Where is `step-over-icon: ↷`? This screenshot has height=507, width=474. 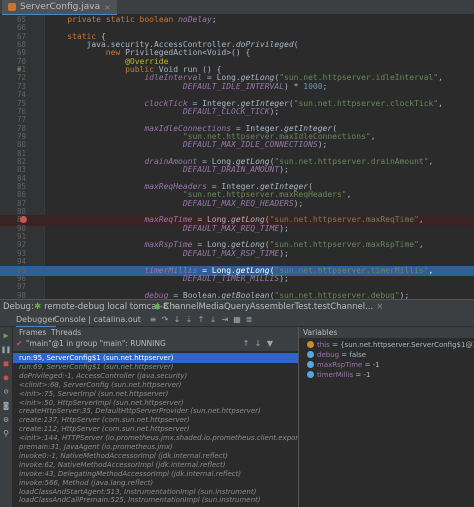 step-over-icon: ↷ is located at coordinates (165, 320).